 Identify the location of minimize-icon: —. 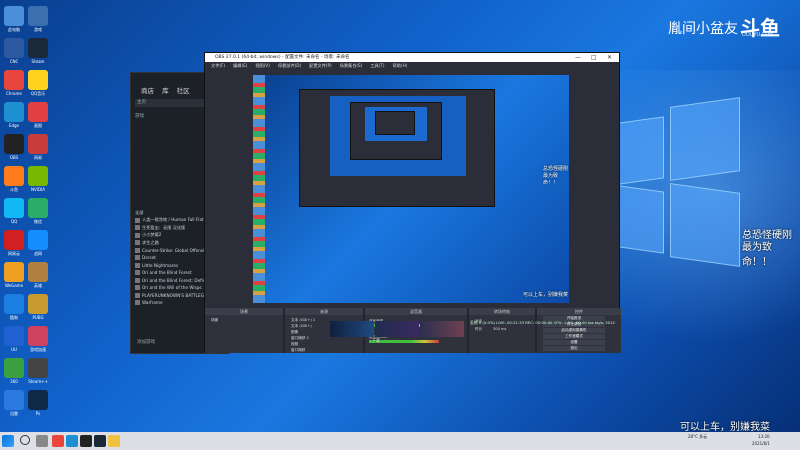
(578, 57).